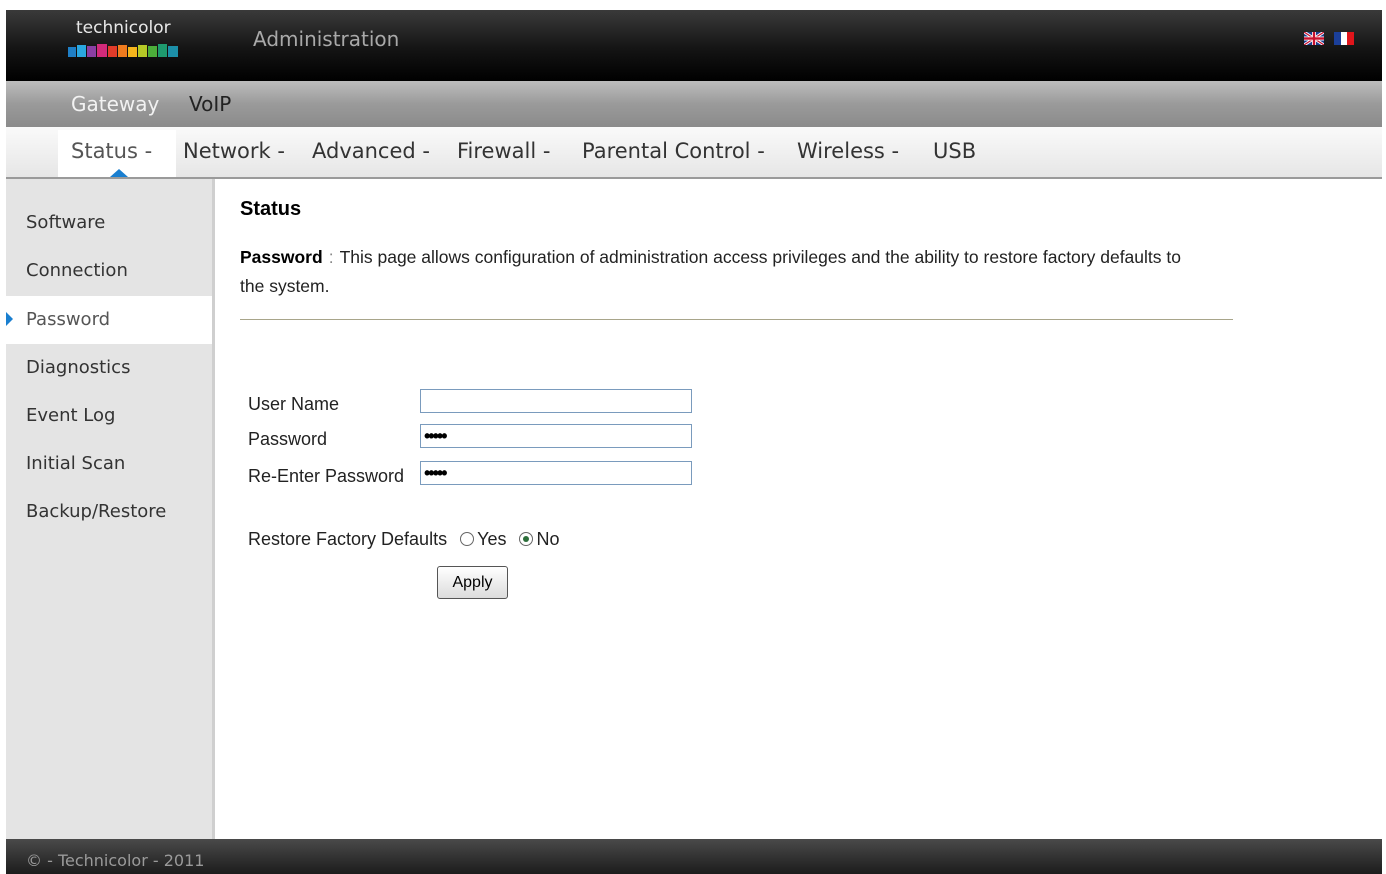 This screenshot has height=874, width=1386. Describe the element at coordinates (115, 860) in the screenshot. I see `footer-copyright: © - Technicolor - 2011` at that location.